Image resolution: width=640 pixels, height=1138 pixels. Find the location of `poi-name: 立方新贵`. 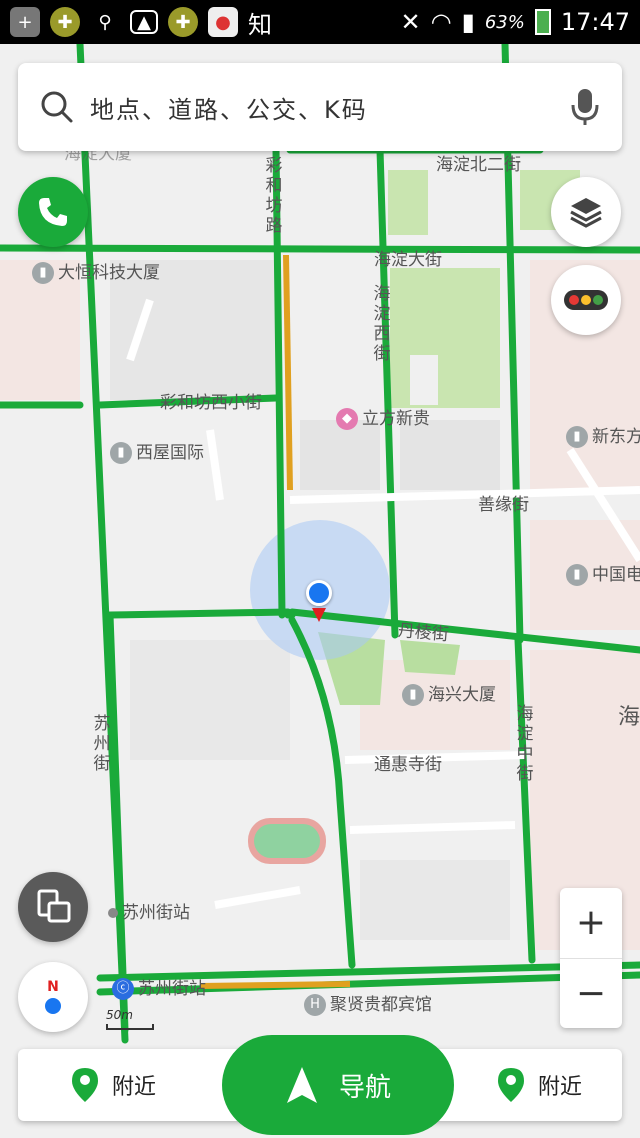

poi-name: 立方新贵 is located at coordinates (396, 419).